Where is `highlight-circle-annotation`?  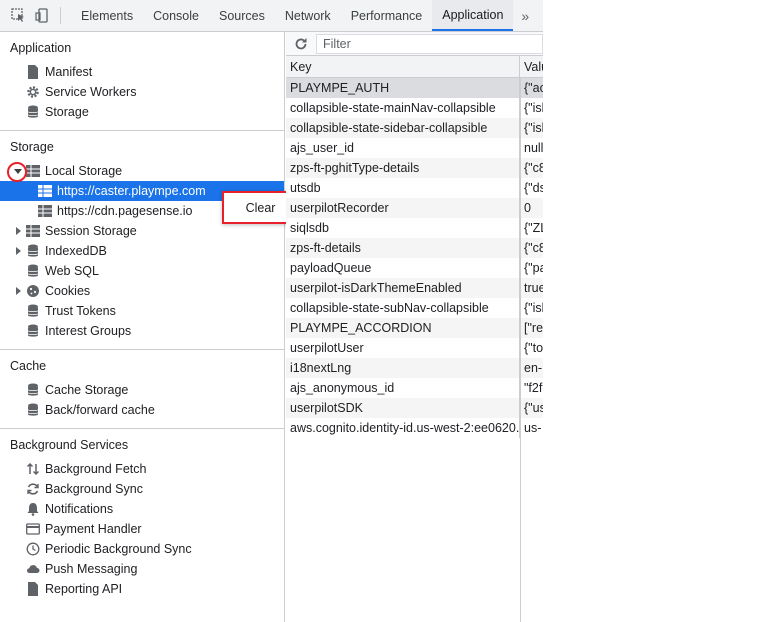
highlight-circle-annotation is located at coordinates (17, 172).